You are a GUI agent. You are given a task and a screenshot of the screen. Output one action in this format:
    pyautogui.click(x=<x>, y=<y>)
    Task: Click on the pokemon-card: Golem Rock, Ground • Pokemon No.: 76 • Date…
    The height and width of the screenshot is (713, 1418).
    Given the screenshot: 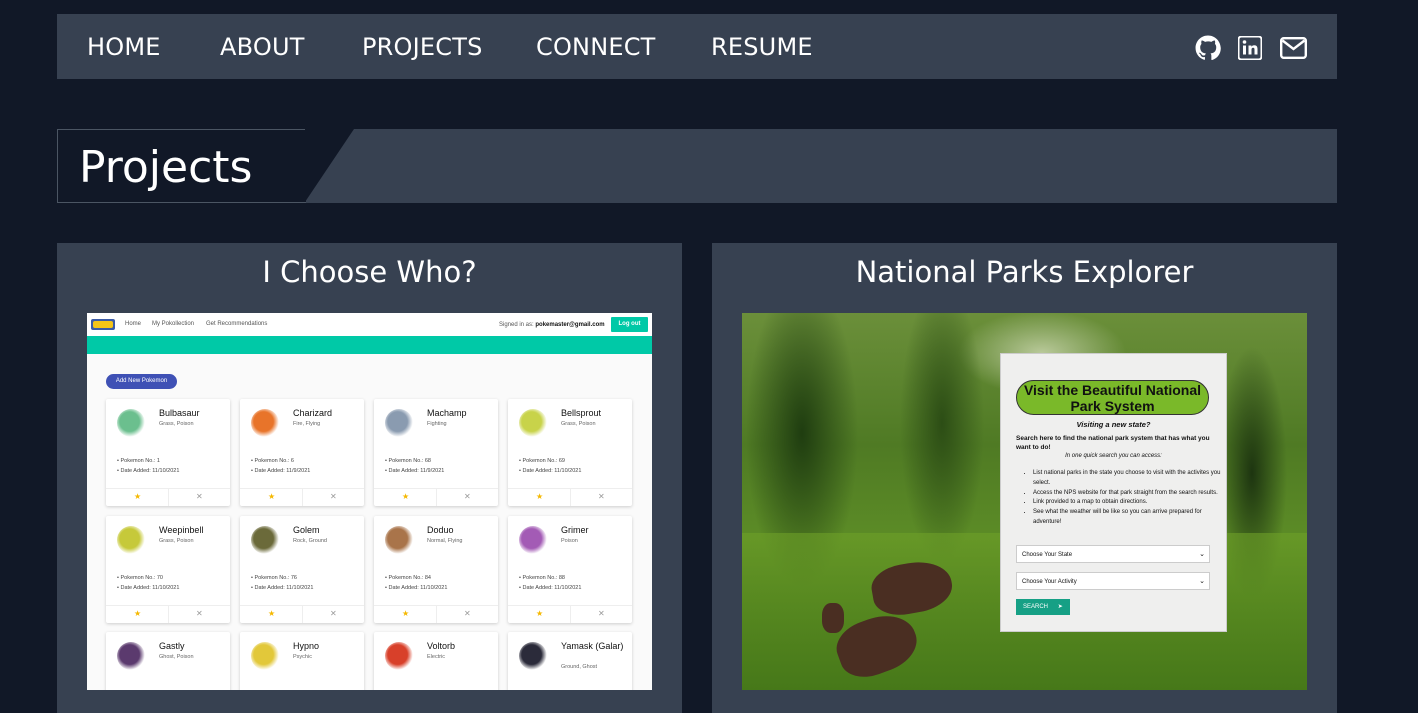 What is the action you would take?
    pyautogui.click(x=302, y=569)
    